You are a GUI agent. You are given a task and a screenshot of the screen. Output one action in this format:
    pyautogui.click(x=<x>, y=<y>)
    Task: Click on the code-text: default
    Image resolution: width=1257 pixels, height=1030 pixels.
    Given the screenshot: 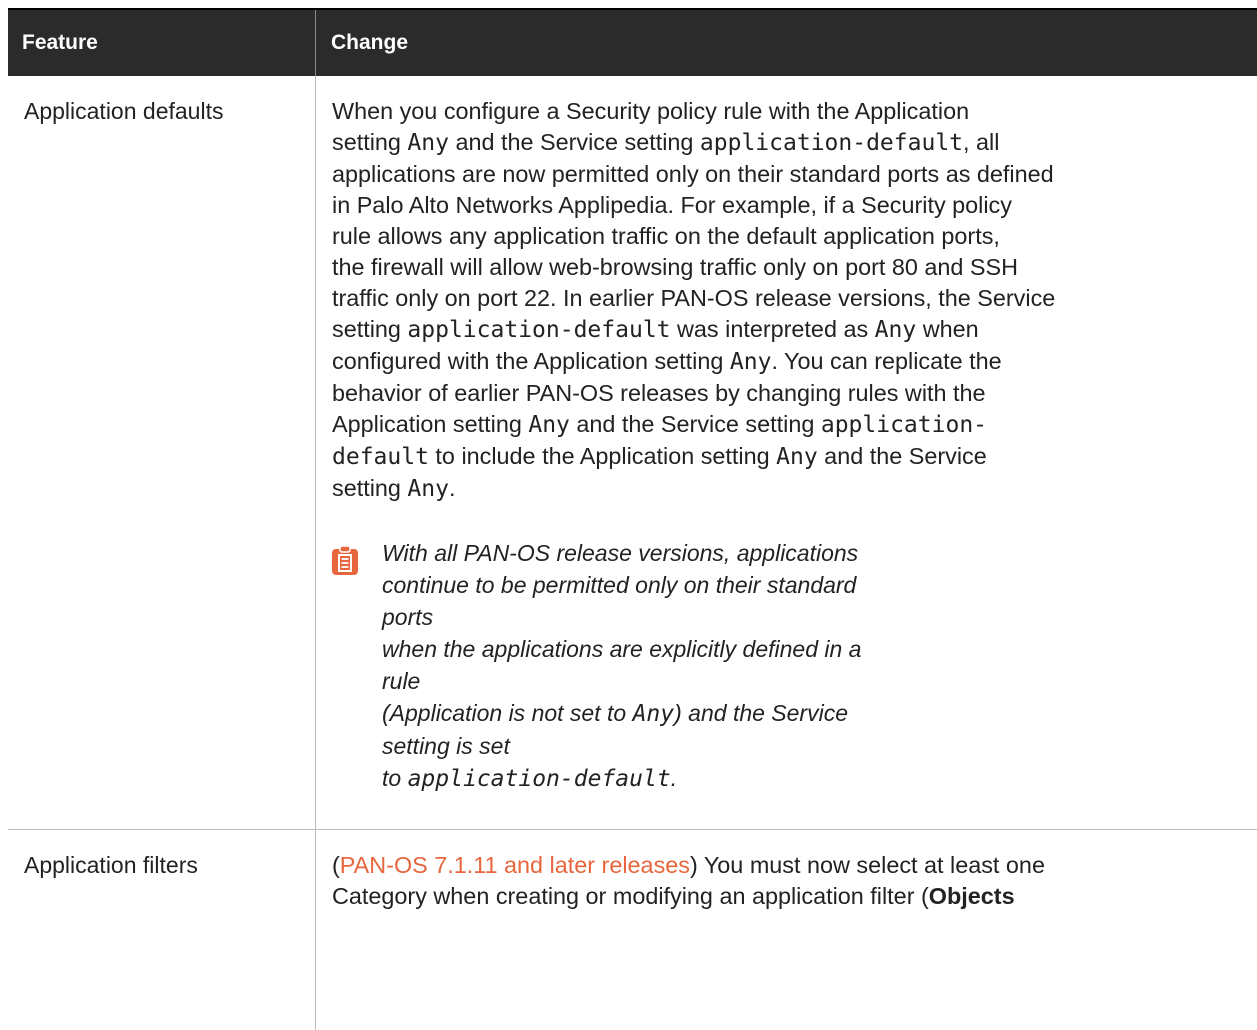 What is the action you would take?
    pyautogui.click(x=380, y=457)
    